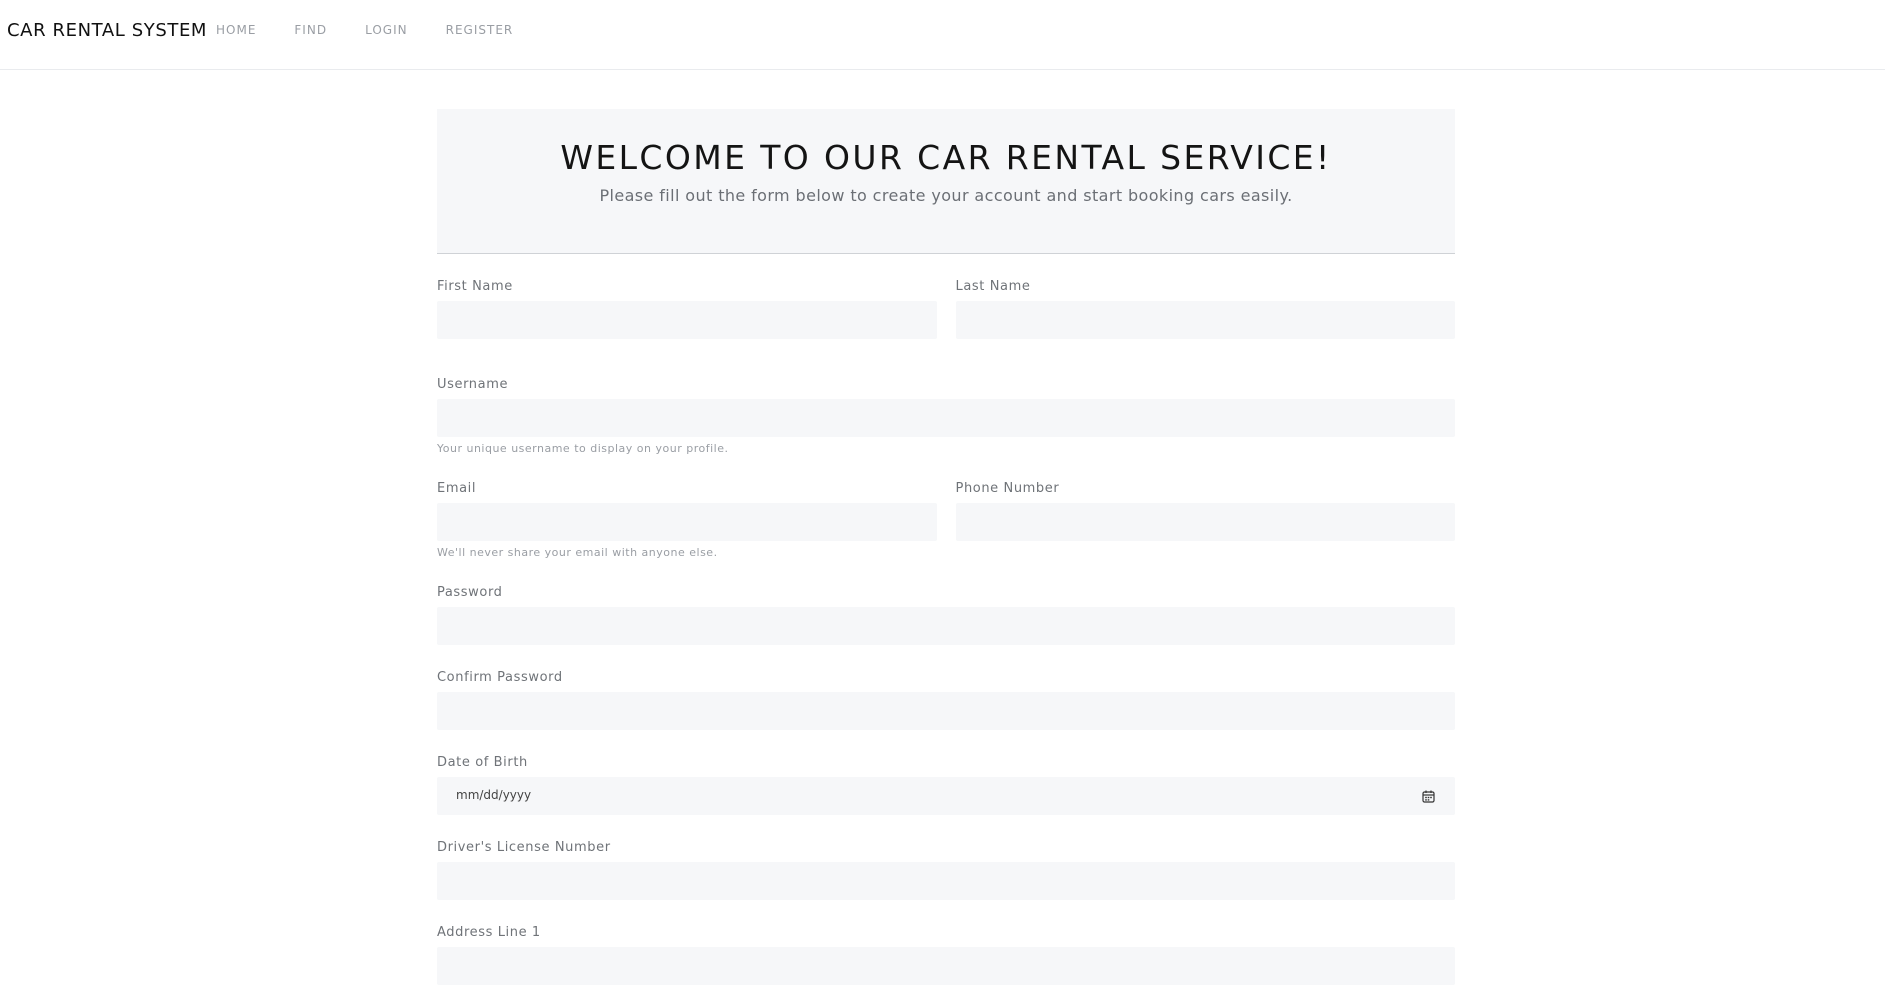 This screenshot has width=1885, height=989. I want to click on nav-link-register: REGISTER, so click(480, 30).